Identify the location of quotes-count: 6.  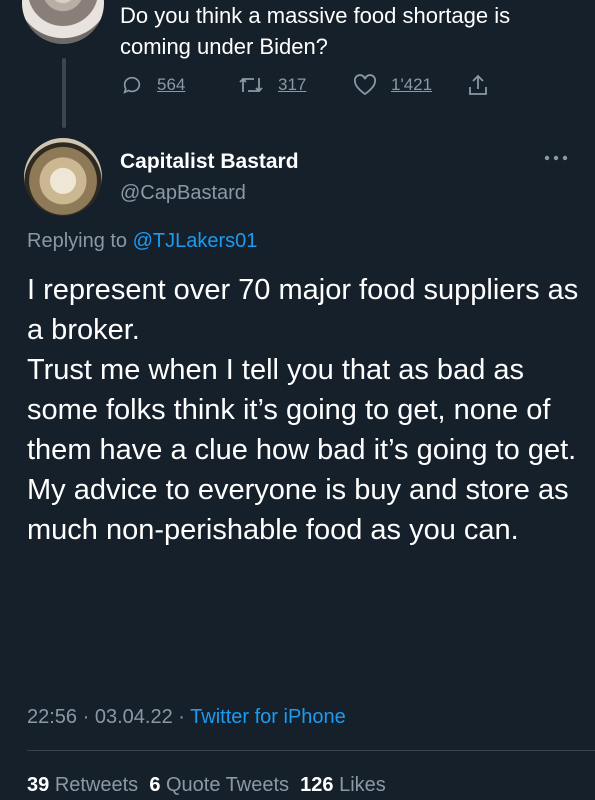
(155, 785).